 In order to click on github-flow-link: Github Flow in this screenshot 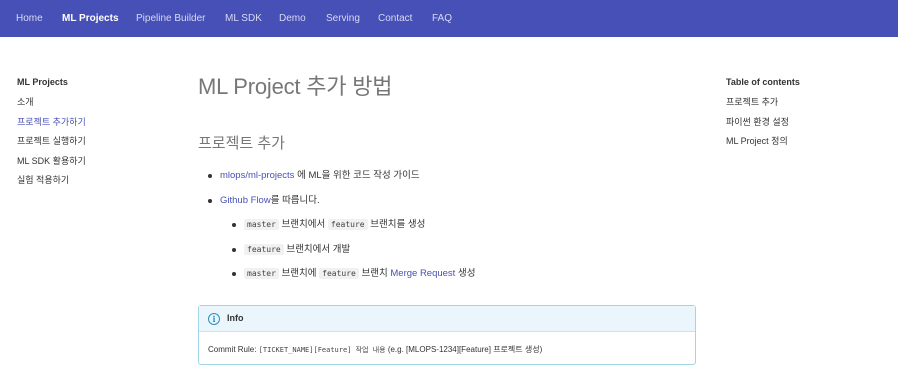, I will do `click(245, 200)`.